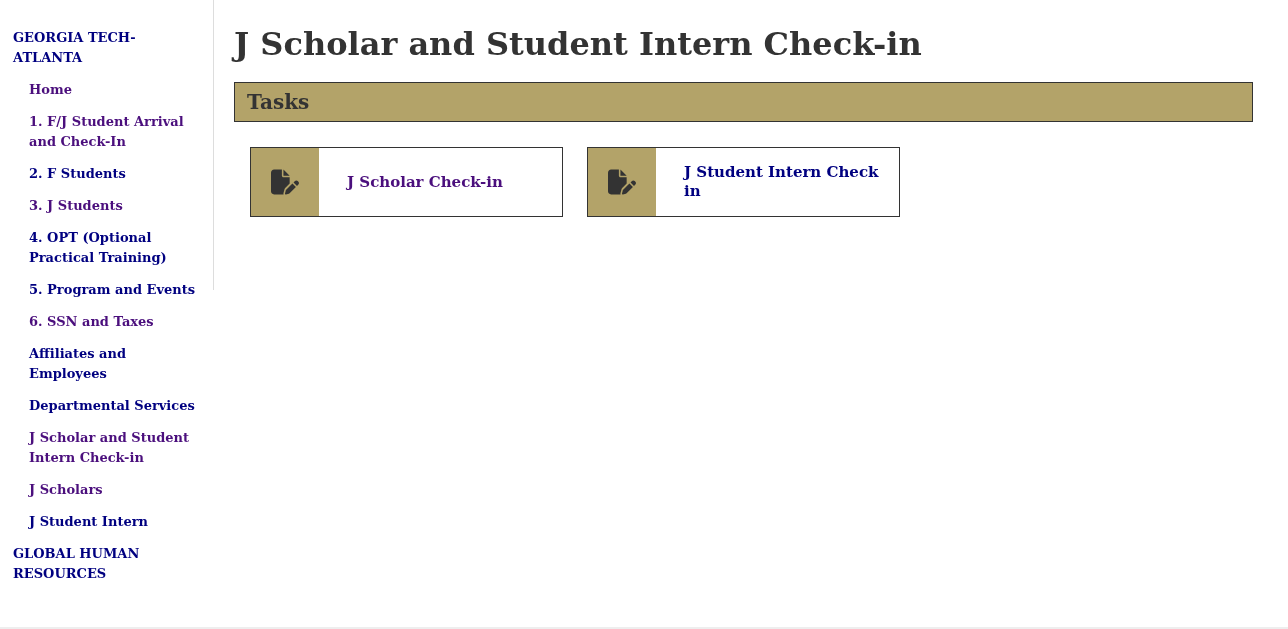  I want to click on nav-link: 5. Program and Events, so click(114, 290).